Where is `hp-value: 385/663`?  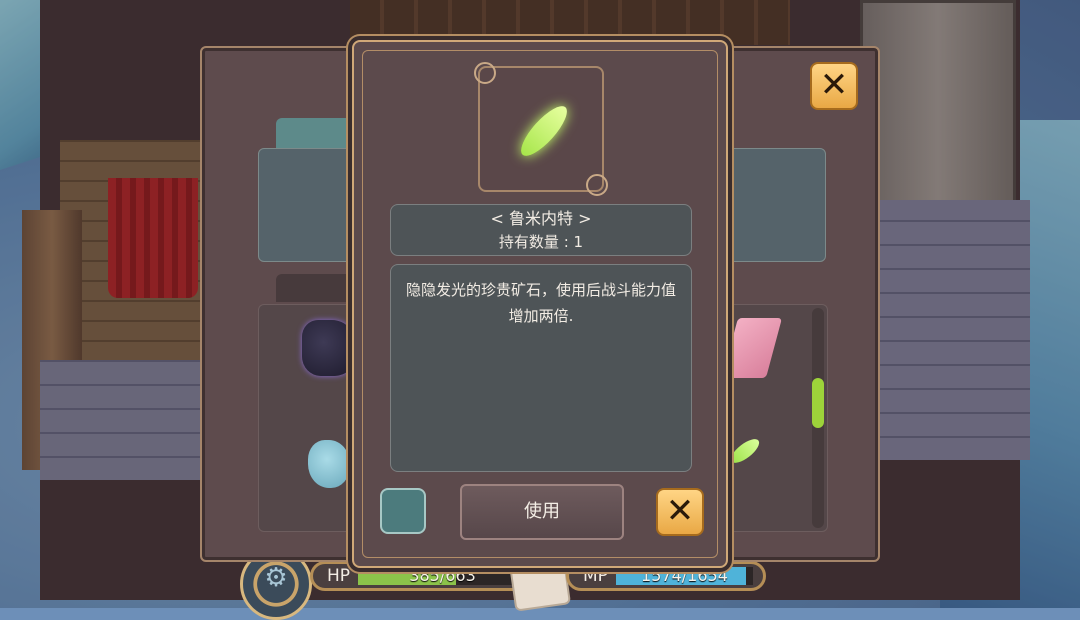 hp-value: 385/663 is located at coordinates (442, 575).